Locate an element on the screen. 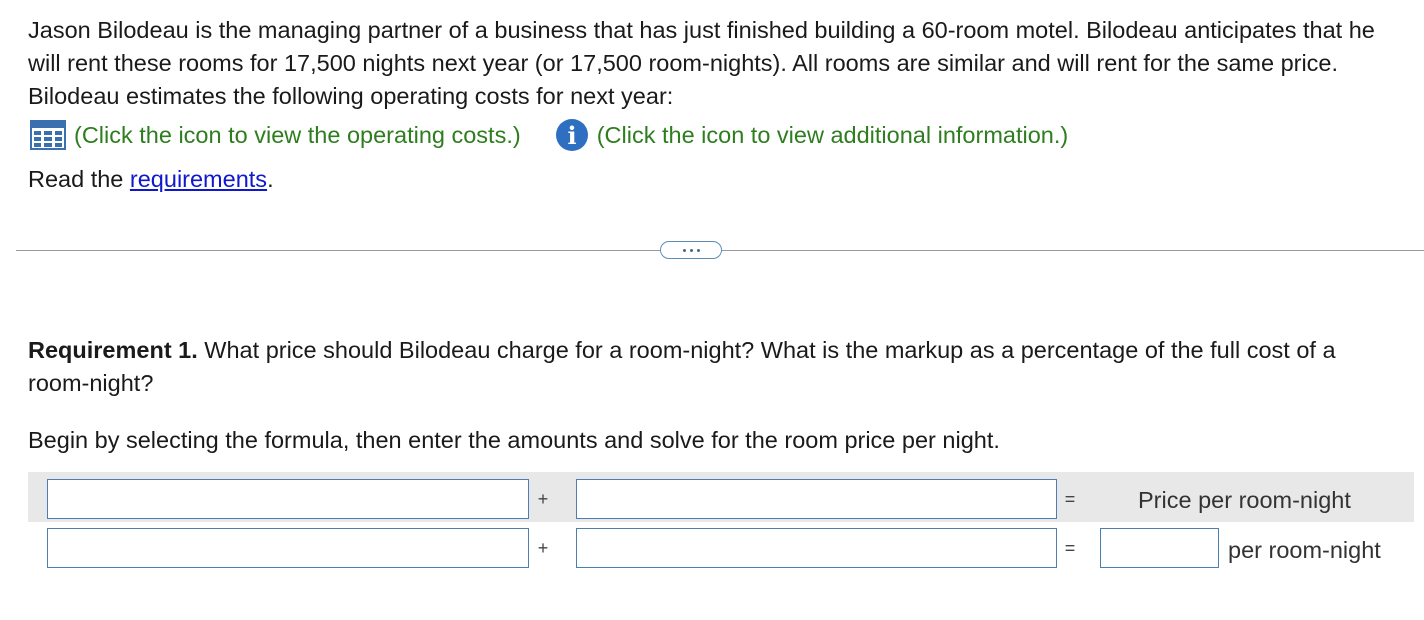 Image resolution: width=1424 pixels, height=620 pixels. requirement-label: Requirement 1. is located at coordinates (113, 350).